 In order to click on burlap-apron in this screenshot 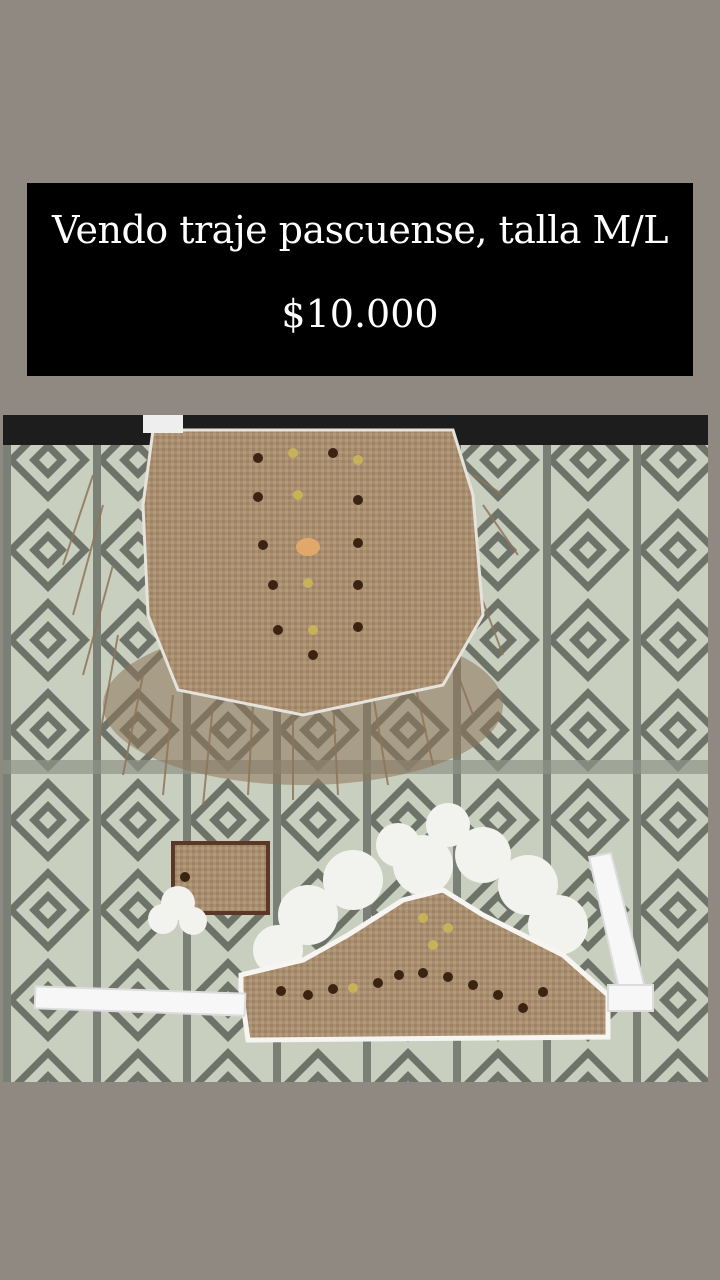, I will do `click(313, 572)`.